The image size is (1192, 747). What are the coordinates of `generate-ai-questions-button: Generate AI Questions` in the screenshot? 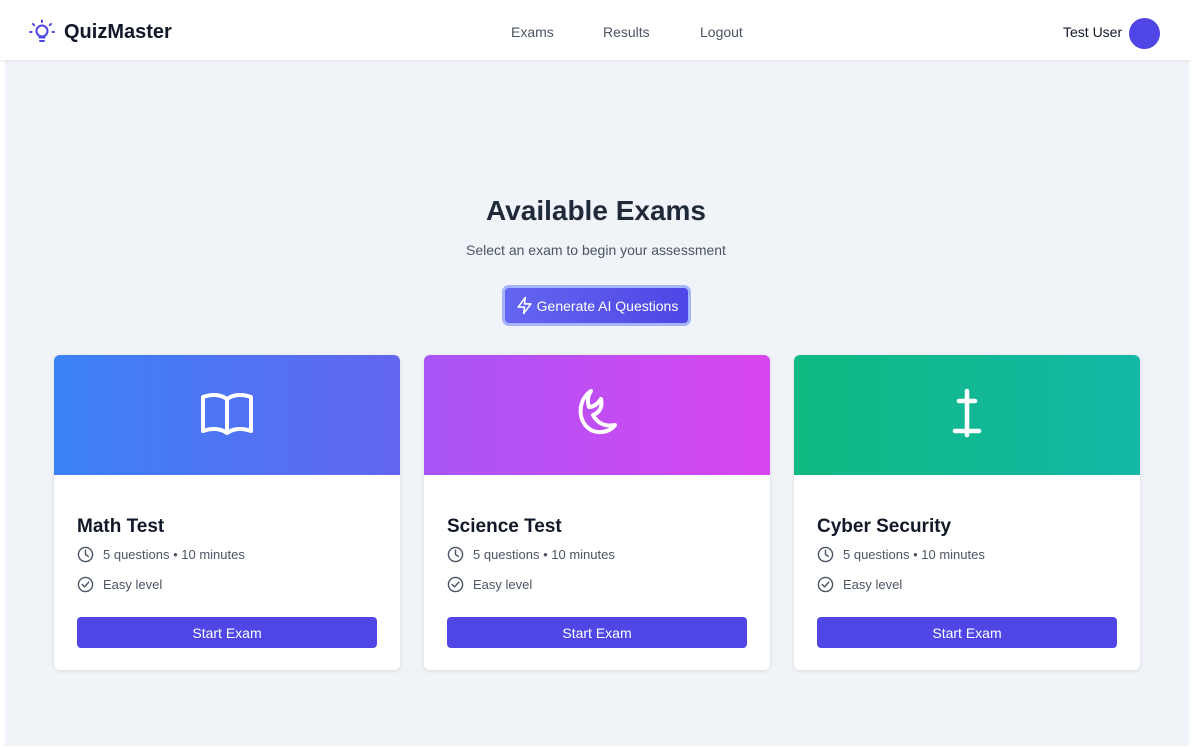 It's located at (596, 305).